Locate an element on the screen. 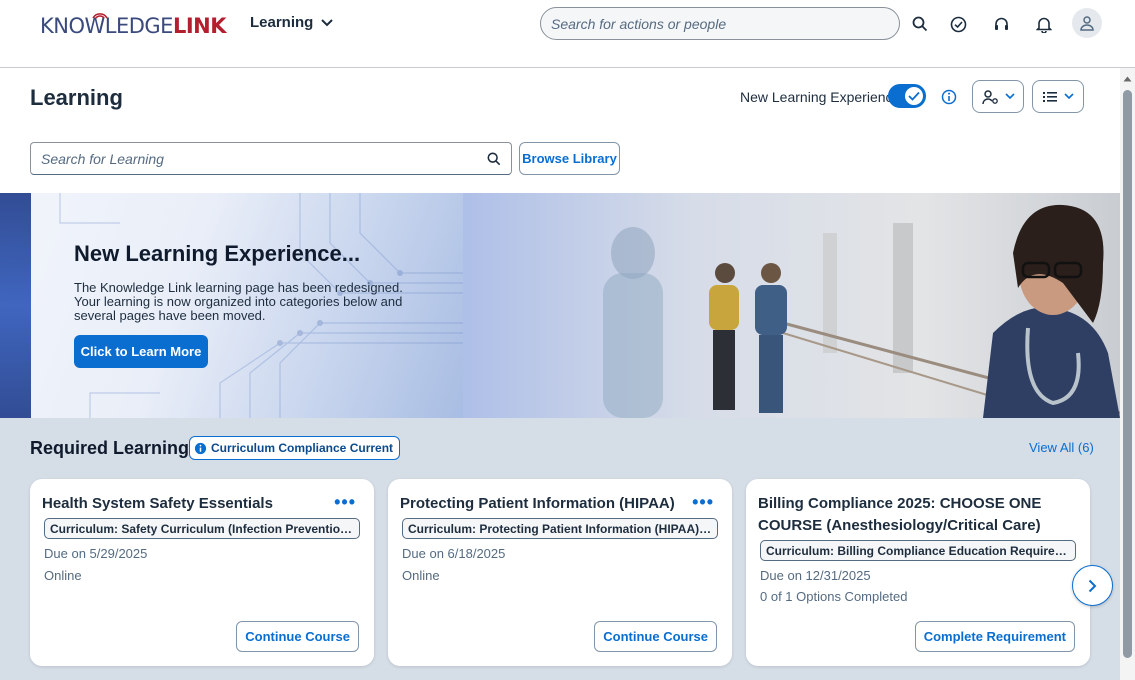 This screenshot has width=1135, height=680. due-date: Due on 12/31/2025 is located at coordinates (815, 575).